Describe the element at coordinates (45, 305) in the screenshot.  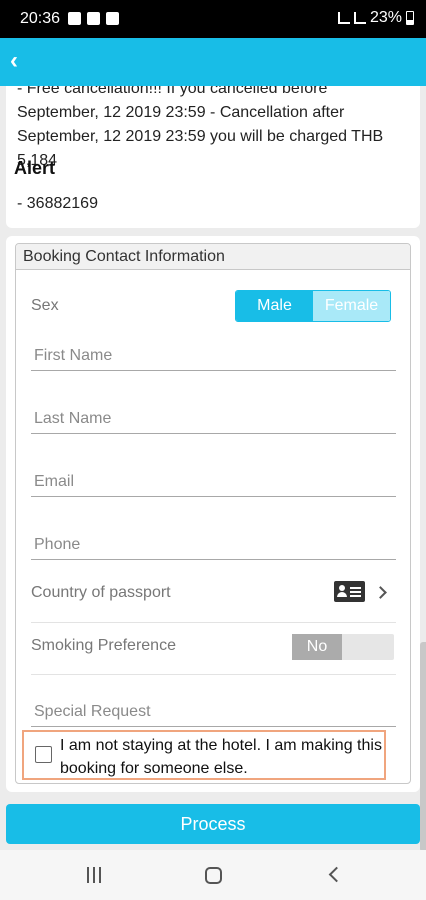
I see `sex-label: Sex` at that location.